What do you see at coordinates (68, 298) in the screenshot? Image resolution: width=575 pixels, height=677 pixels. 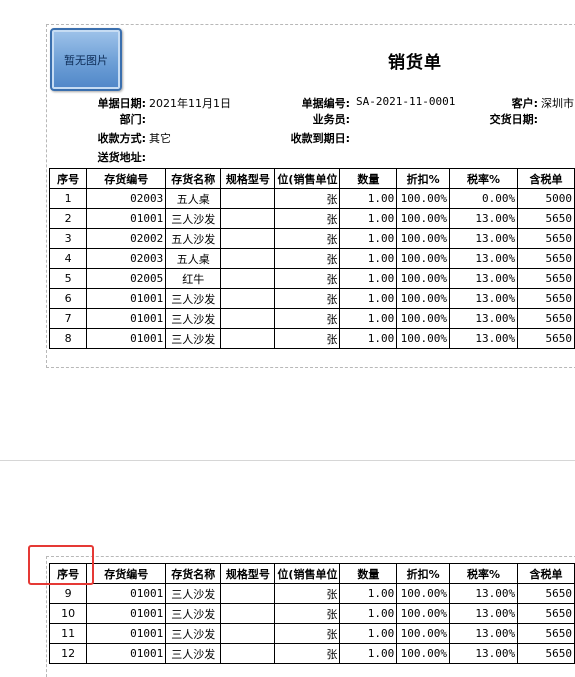 I see `table-cell: 6` at bounding box center [68, 298].